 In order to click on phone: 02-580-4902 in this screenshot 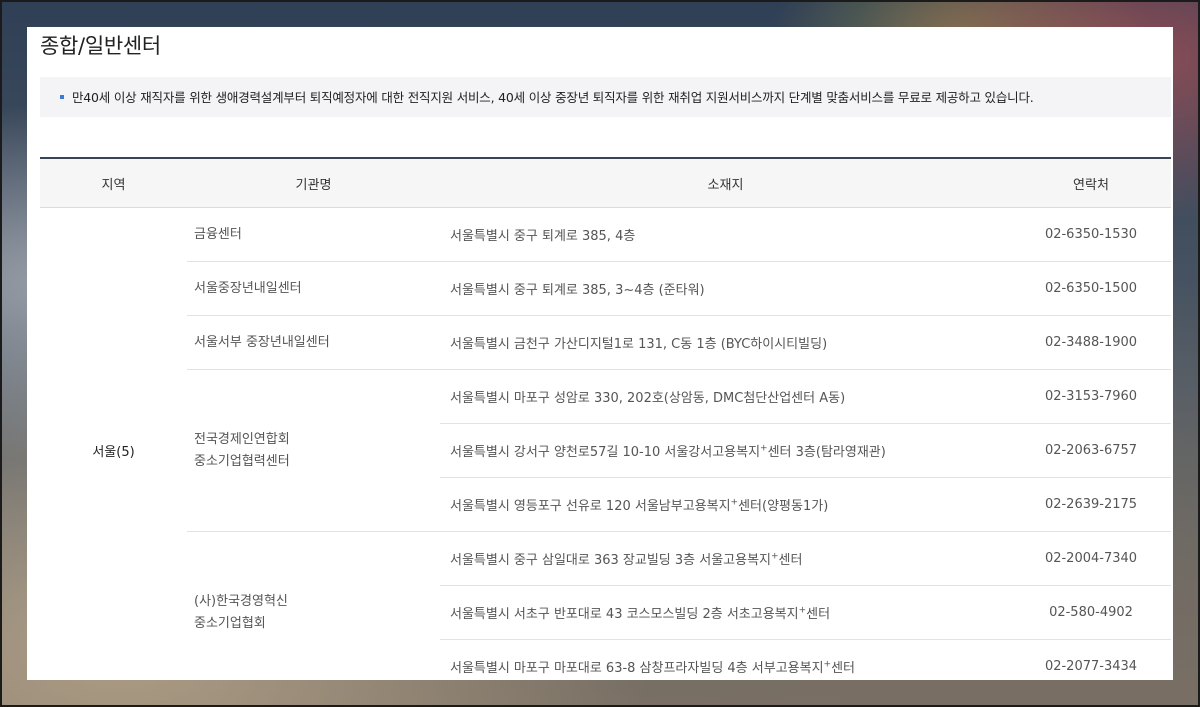, I will do `click(1091, 612)`.